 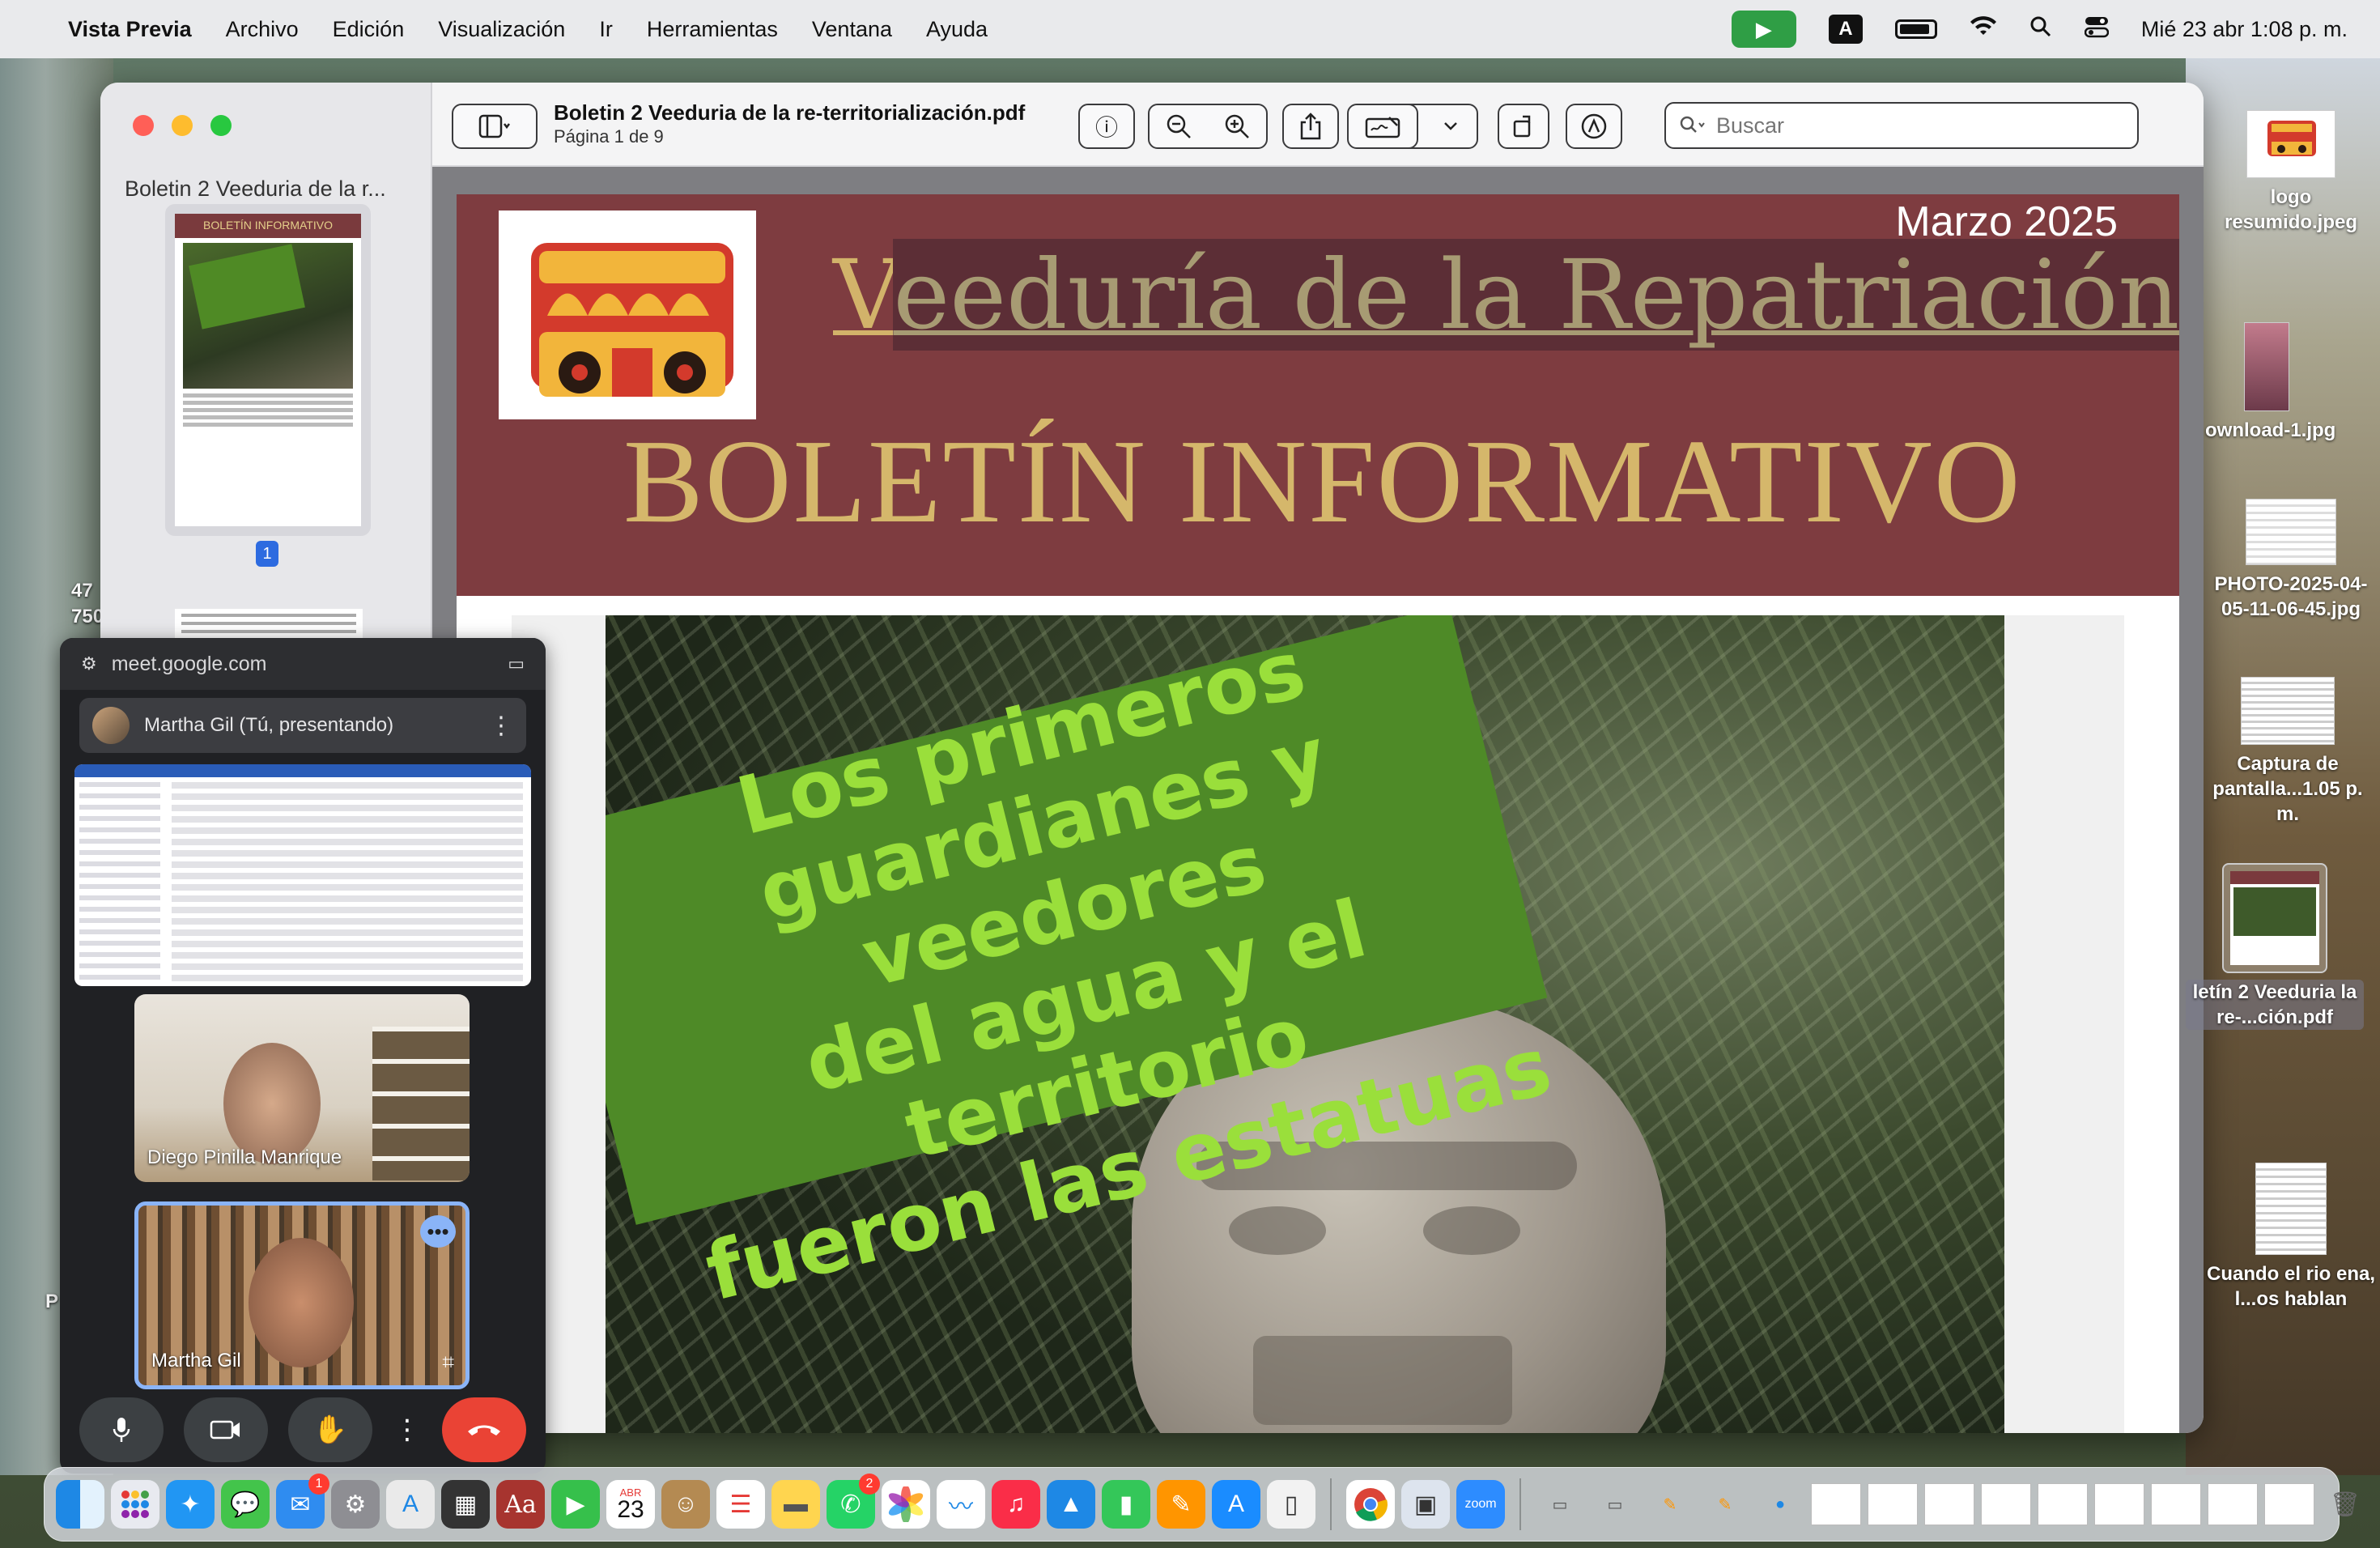 What do you see at coordinates (302, 1088) in the screenshot?
I see `participant-tile: Diego Pinilla Manrique` at bounding box center [302, 1088].